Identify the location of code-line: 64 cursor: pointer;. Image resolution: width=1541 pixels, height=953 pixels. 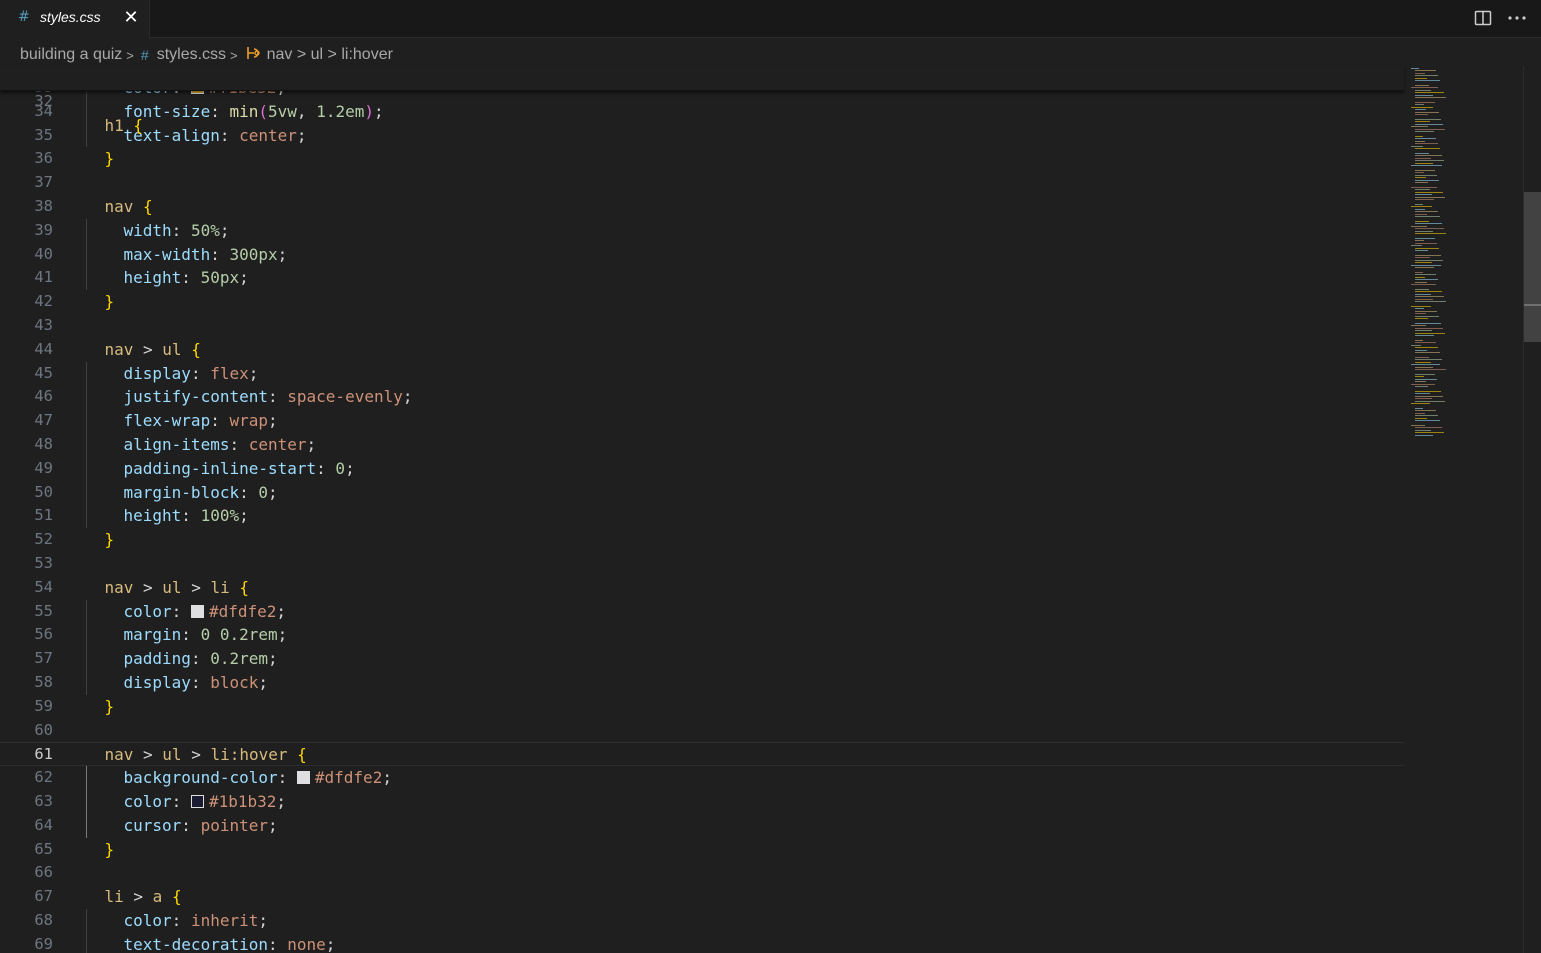
(702, 826).